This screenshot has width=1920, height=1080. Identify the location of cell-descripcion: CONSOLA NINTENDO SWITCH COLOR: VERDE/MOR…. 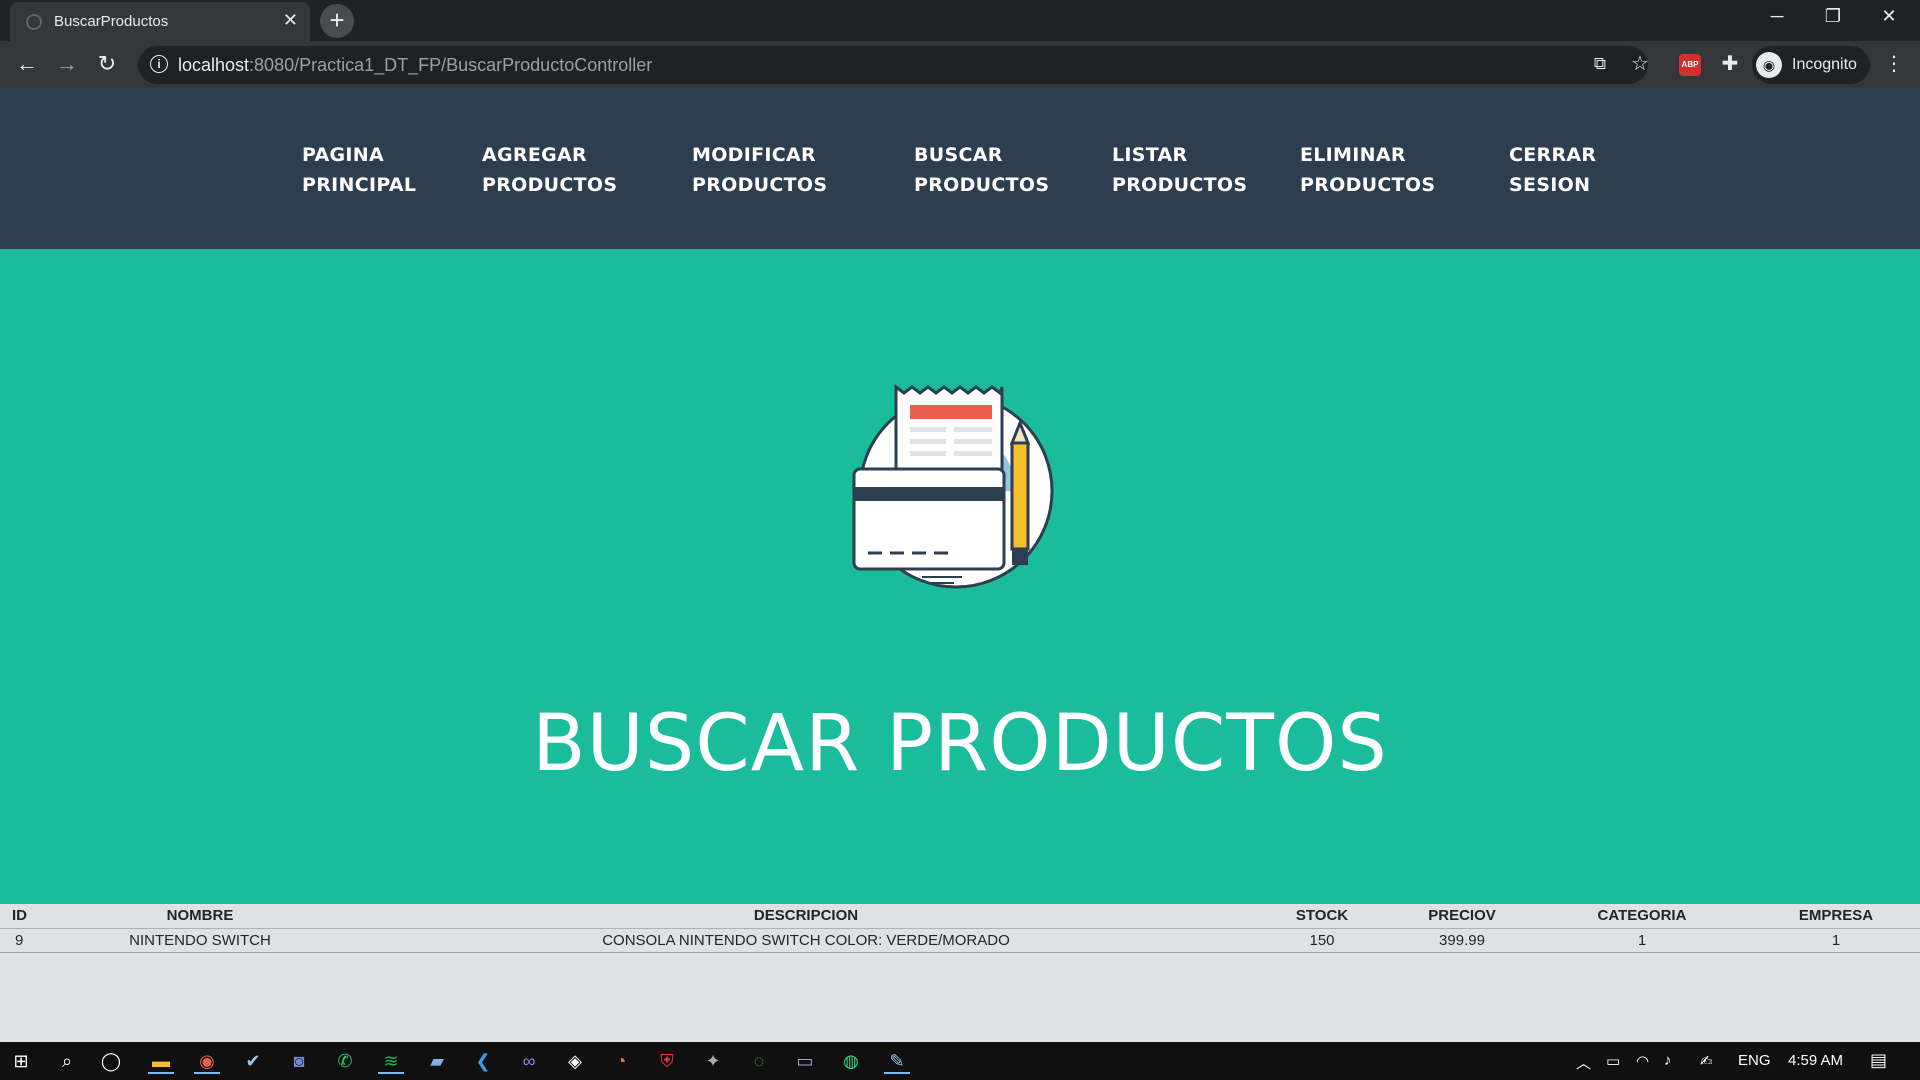
(806, 940).